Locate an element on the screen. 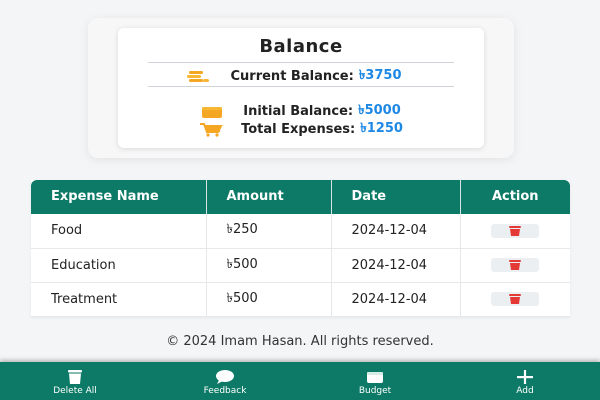  nav-label: Delete All is located at coordinates (75, 391).